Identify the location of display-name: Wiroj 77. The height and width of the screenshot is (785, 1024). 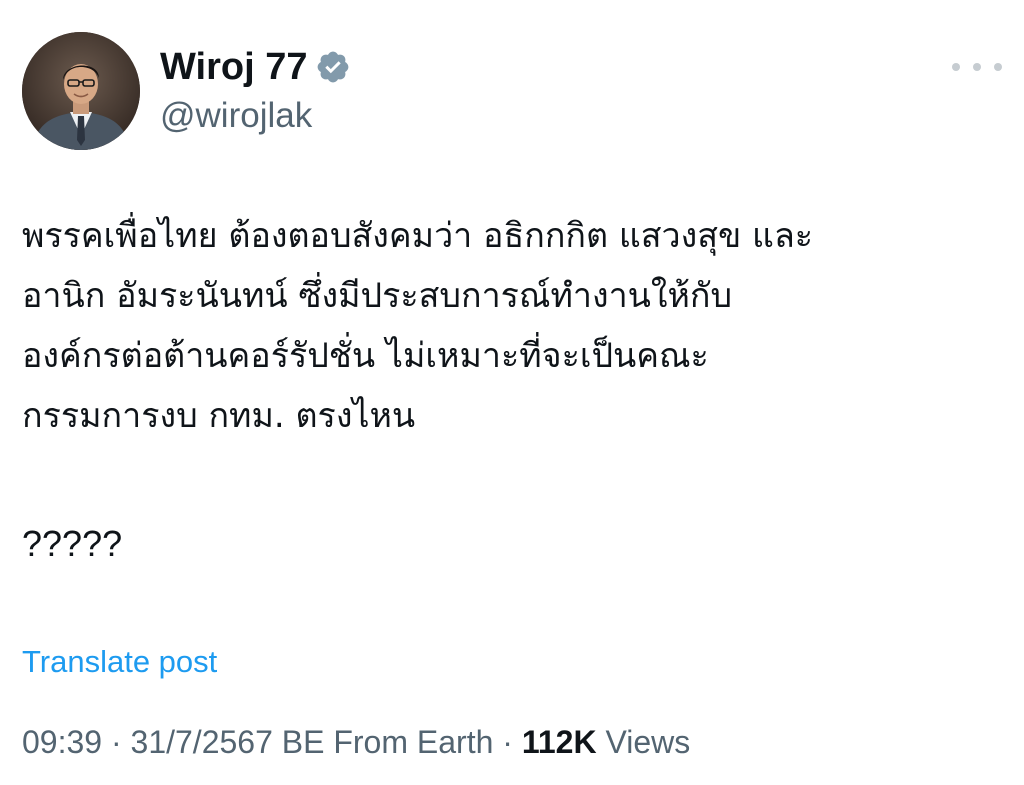
(233, 67).